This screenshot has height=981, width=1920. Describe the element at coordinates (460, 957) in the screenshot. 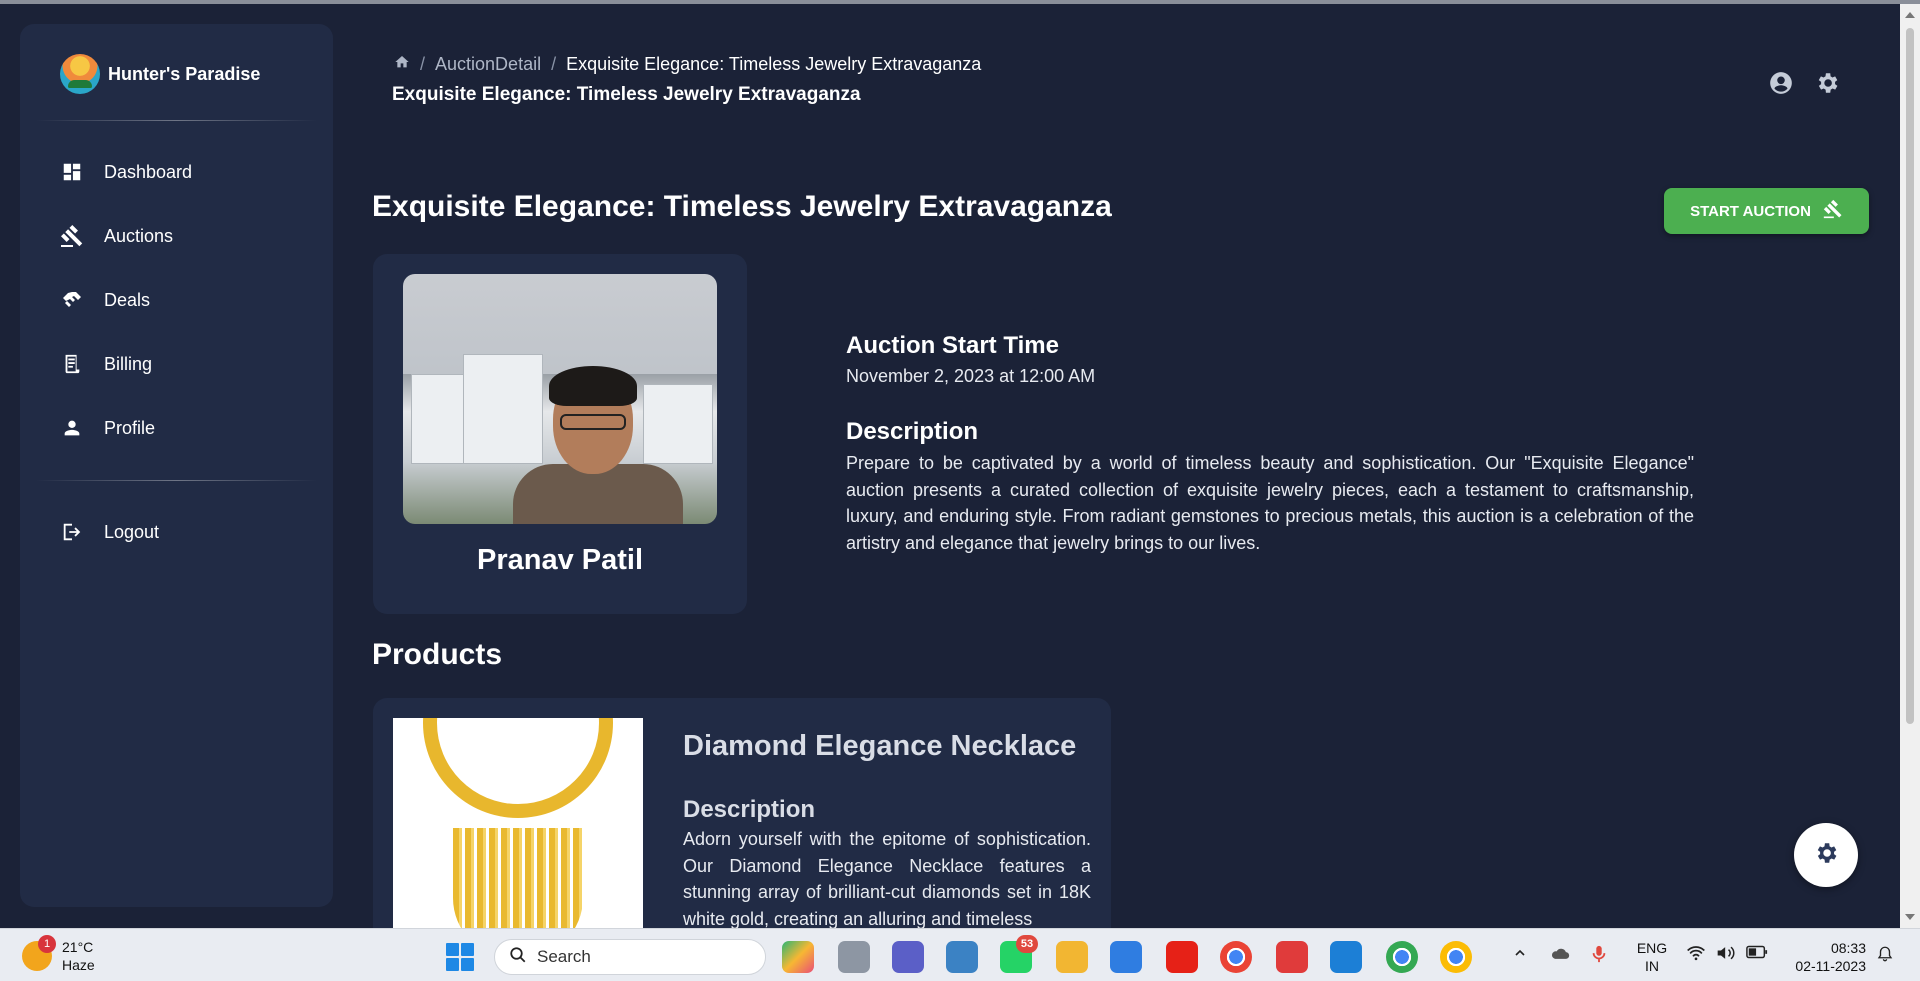

I see `windows-start-icon` at that location.